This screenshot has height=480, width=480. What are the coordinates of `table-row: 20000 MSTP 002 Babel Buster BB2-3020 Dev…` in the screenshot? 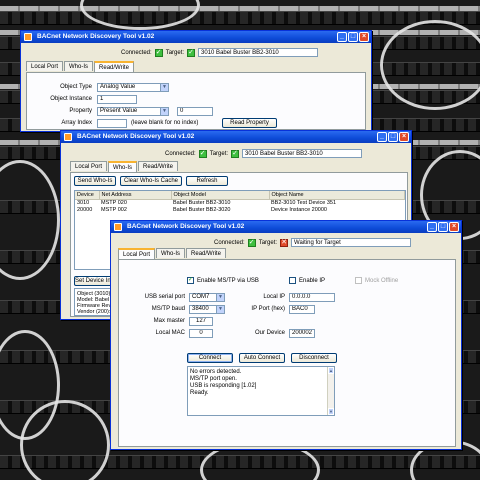 It's located at (240, 209).